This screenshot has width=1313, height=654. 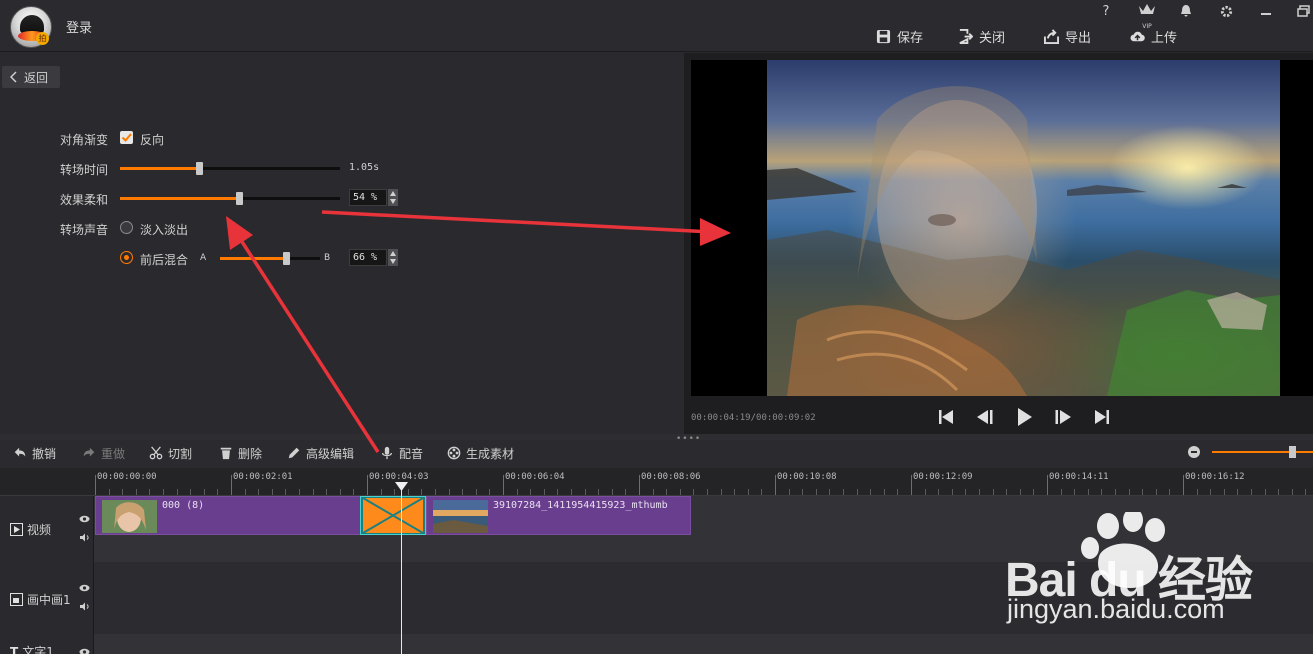 I want to click on microphone-icon, so click(x=387, y=453).